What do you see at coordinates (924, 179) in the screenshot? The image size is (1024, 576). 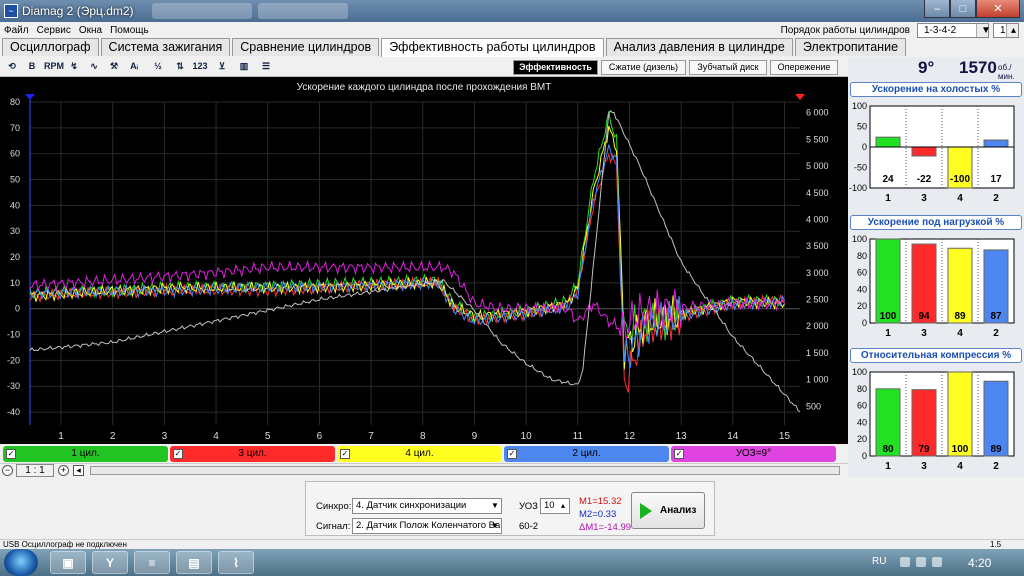 I see `bar-value-label: -22` at bounding box center [924, 179].